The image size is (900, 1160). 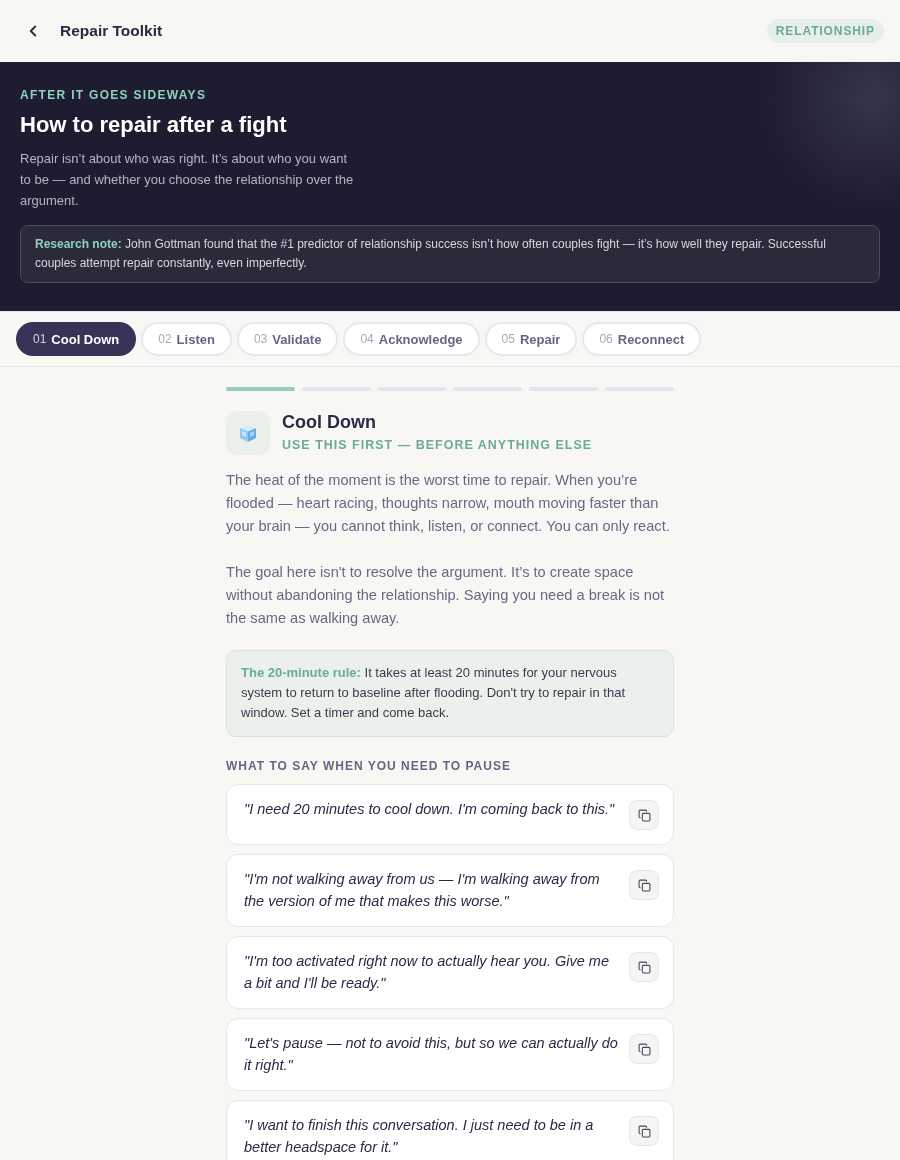 What do you see at coordinates (114, 95) in the screenshot?
I see `hero-eyebrow: AFTER IT GOES SIDEWAYS` at bounding box center [114, 95].